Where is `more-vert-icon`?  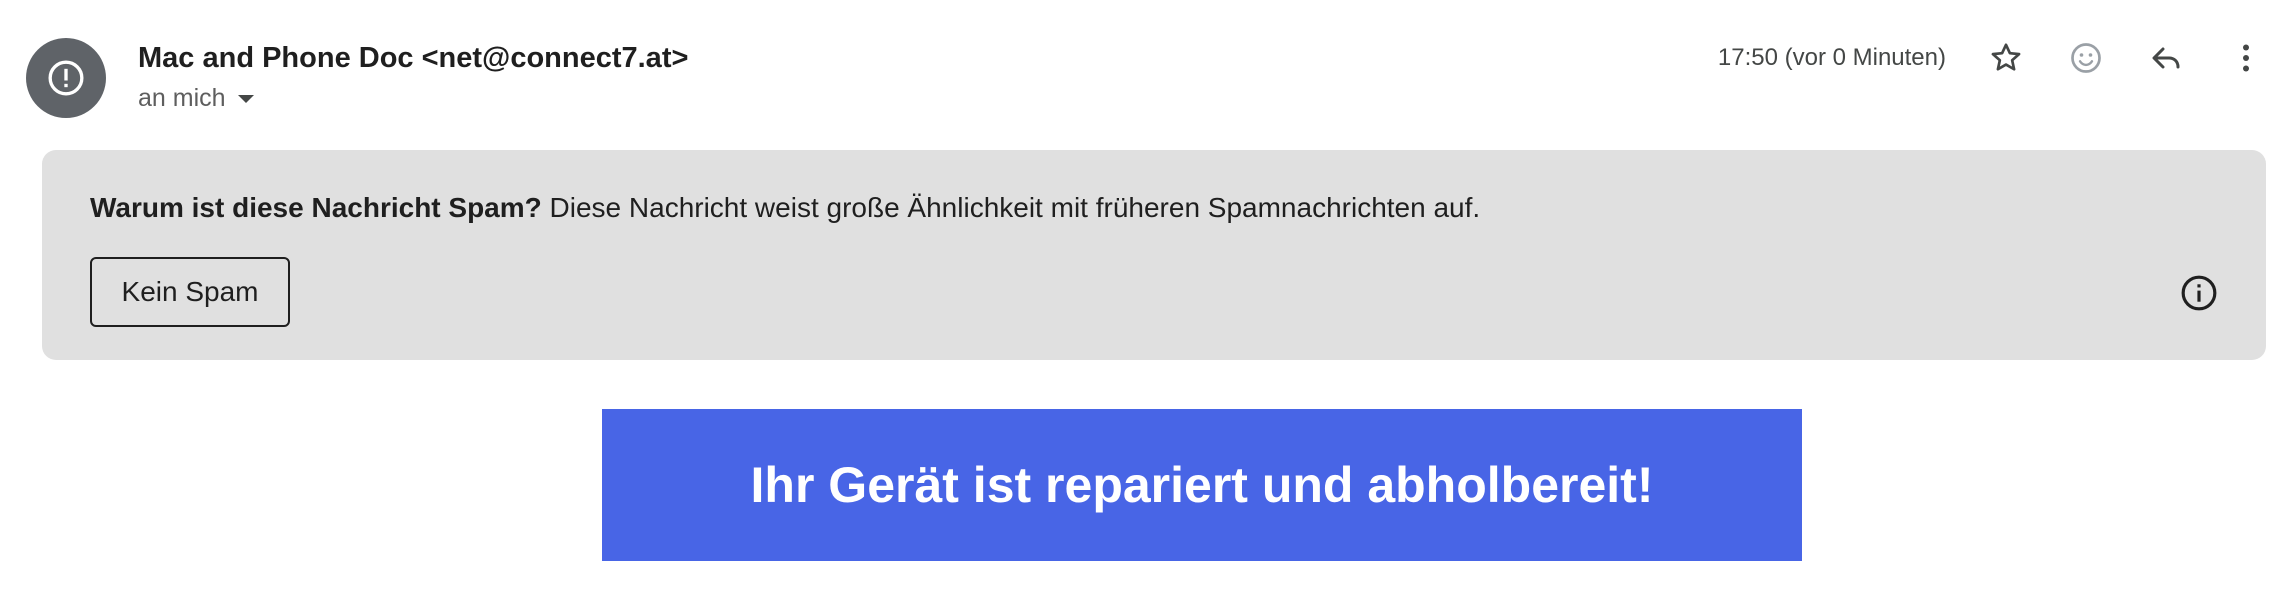
more-vert-icon is located at coordinates (2246, 58).